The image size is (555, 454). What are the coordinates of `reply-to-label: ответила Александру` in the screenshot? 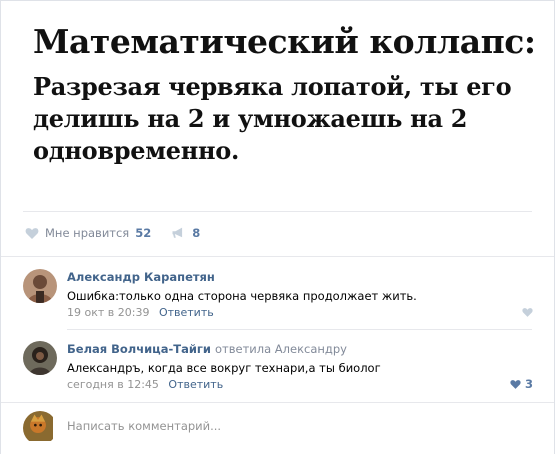 It's located at (281, 349).